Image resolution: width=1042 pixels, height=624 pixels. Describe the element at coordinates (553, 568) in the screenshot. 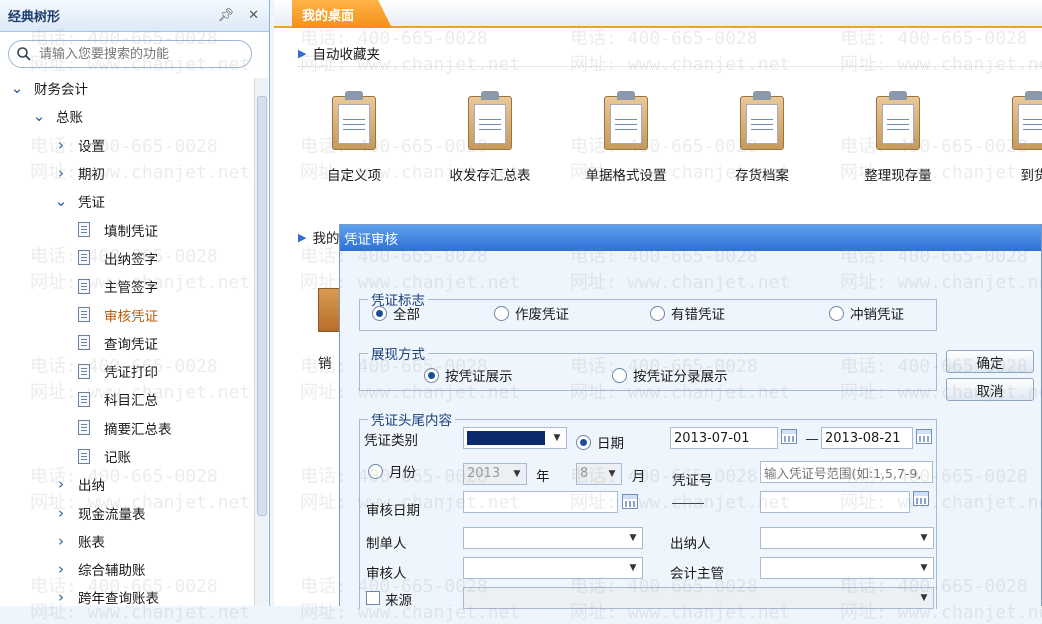

I see `auditor-select: ▼` at that location.